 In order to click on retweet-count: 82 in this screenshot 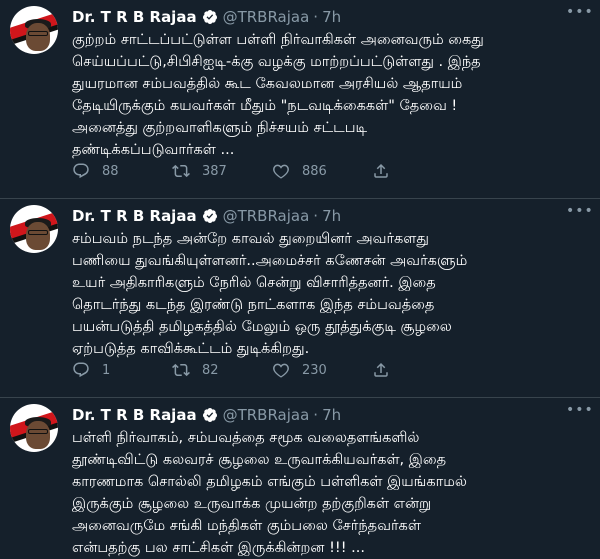, I will do `click(210, 370)`.